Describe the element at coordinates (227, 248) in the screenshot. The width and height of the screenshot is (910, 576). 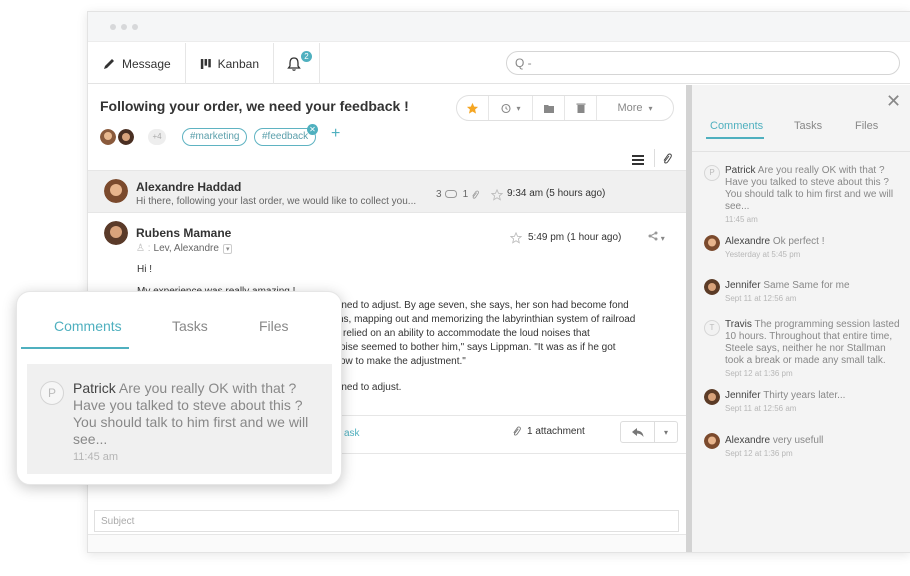
I see `expand-recipients-icon: ▾` at that location.